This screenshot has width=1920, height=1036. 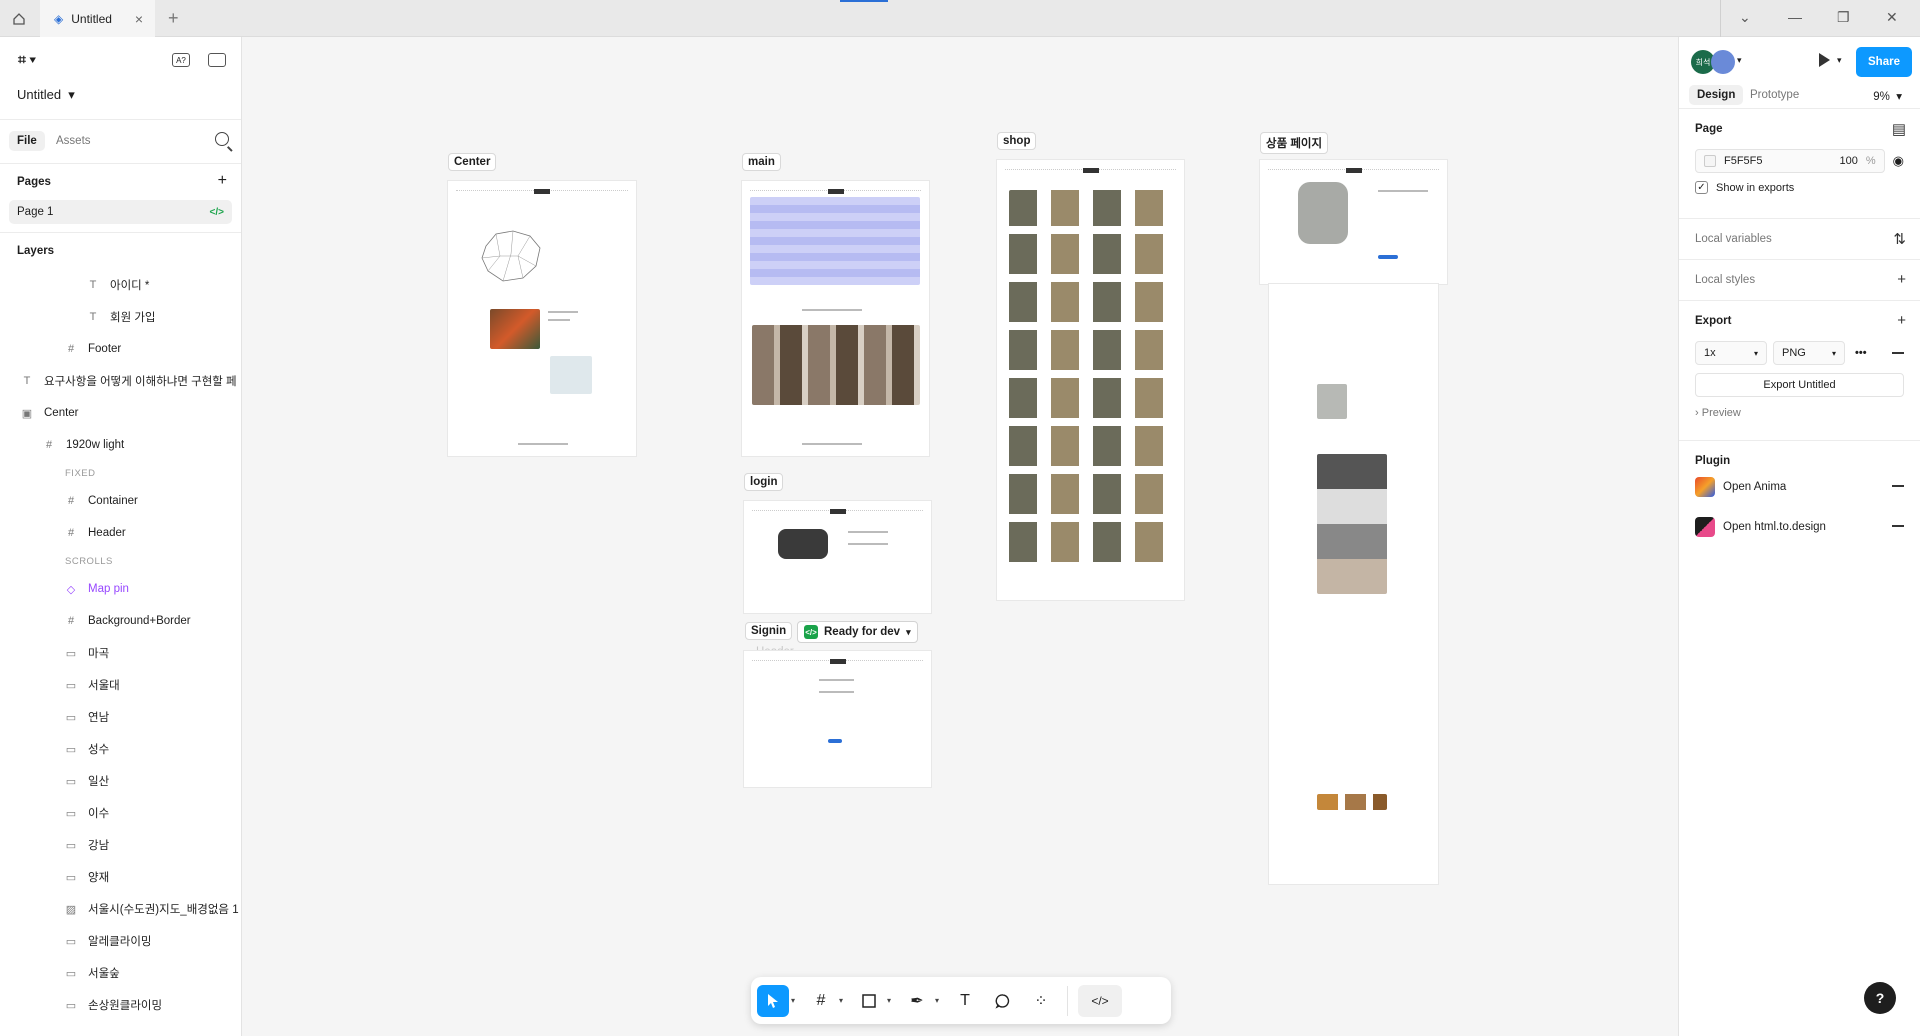 I want to click on dev-mode-toggle-icon: </>, so click(x=1100, y=1000).